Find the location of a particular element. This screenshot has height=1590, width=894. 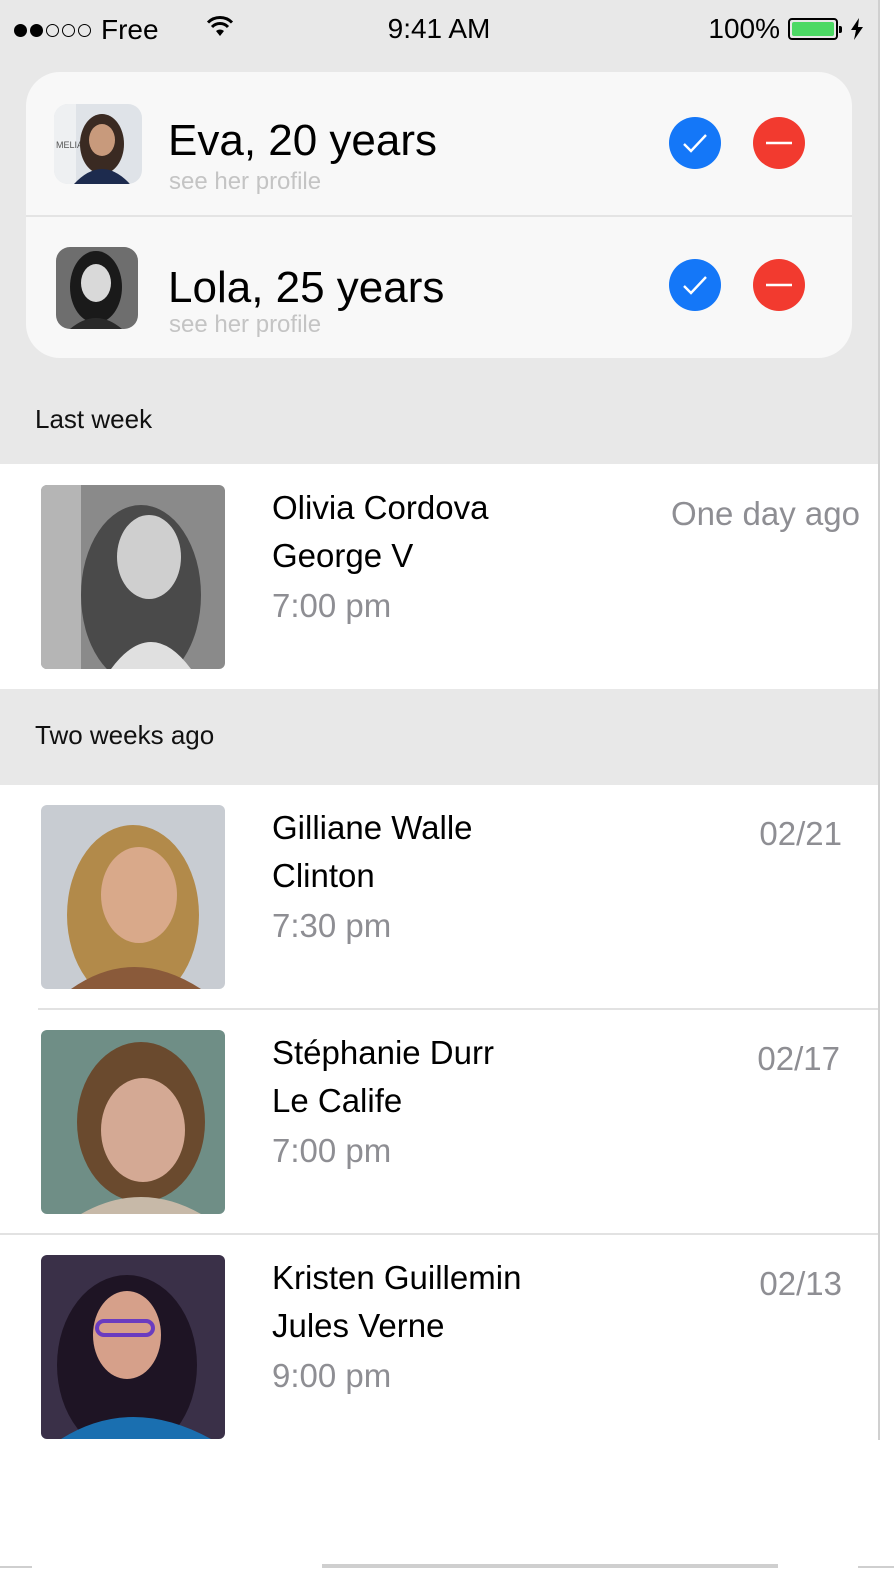

scroll-edge is located at coordinates (879, 720).